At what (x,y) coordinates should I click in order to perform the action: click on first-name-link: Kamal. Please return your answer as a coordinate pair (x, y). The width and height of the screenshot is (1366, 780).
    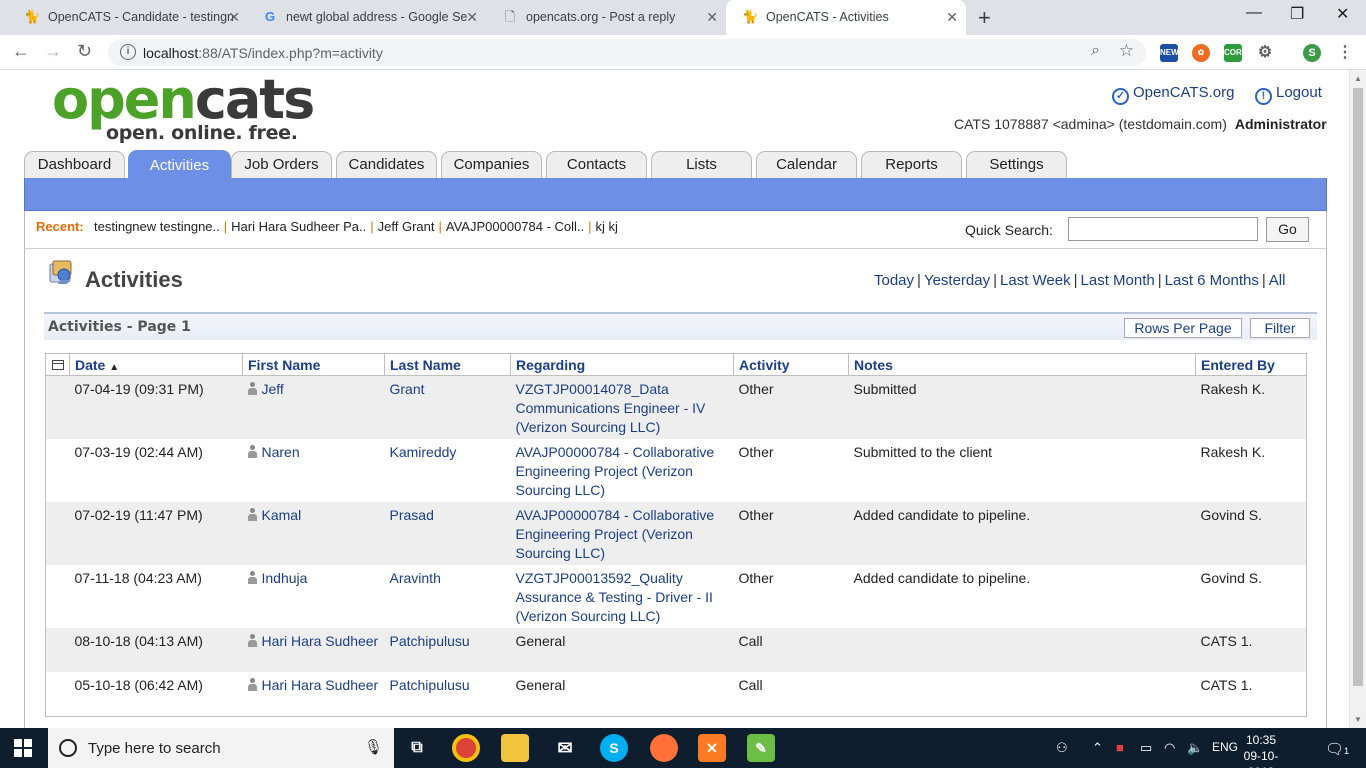
    Looking at the image, I should click on (282, 515).